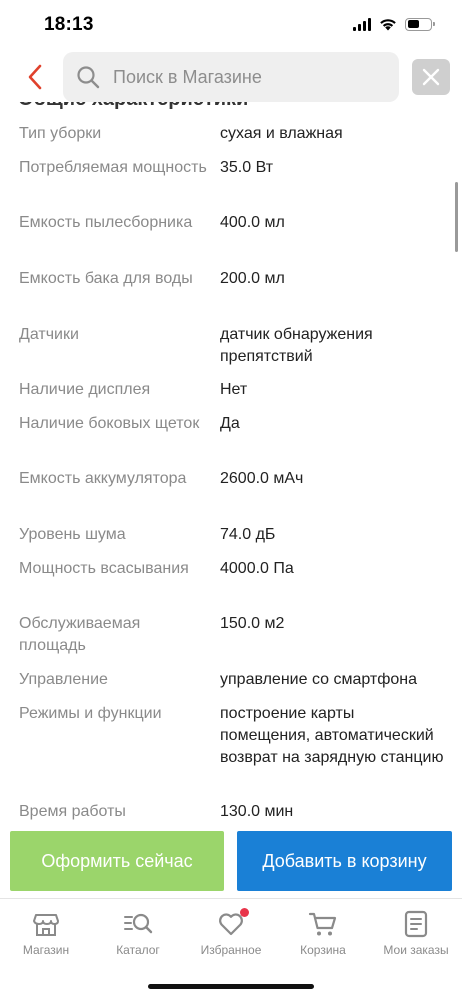 The image size is (462, 999). Describe the element at coordinates (296, 345) in the screenshot. I see `spec-value: датчик обнаружения препятствий` at that location.